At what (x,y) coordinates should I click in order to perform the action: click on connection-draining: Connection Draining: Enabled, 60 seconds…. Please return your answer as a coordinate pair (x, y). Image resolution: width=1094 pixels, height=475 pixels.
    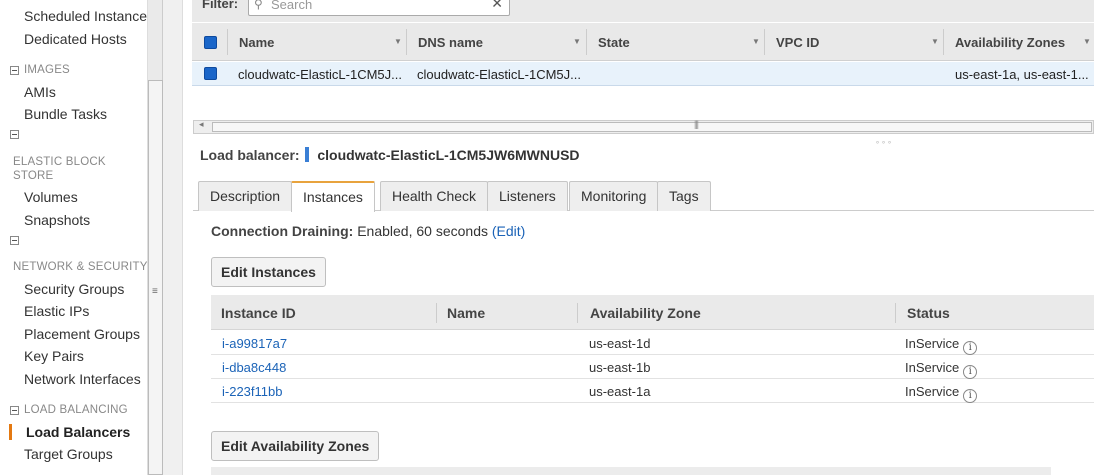
    Looking at the image, I should click on (368, 231).